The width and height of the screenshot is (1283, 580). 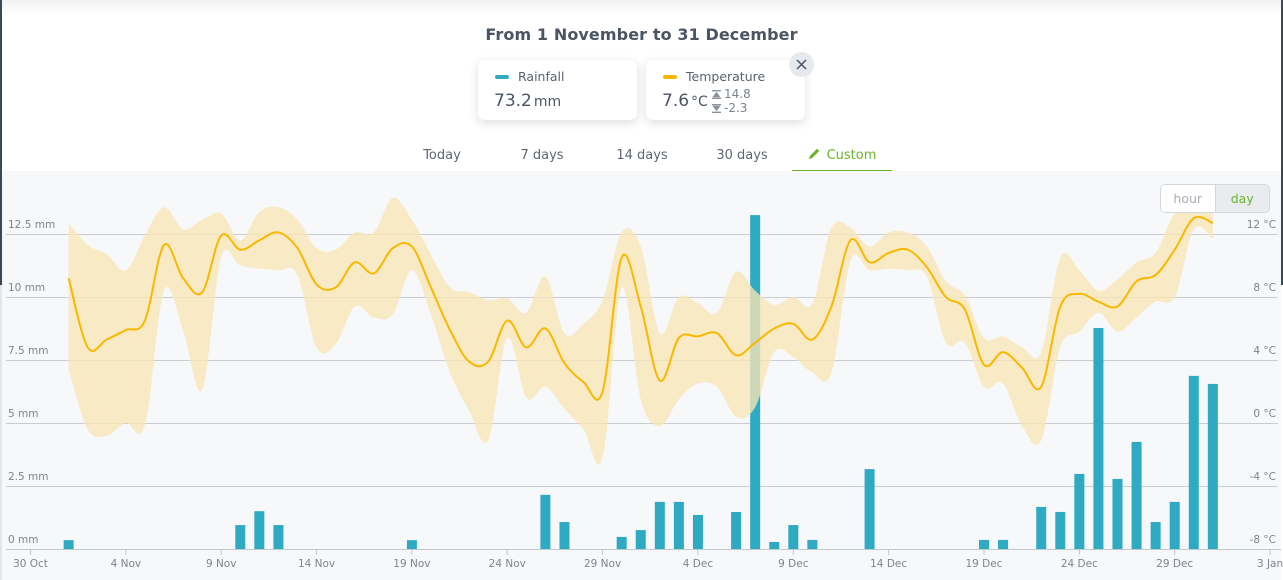 I want to click on x-axis-tick-label: 24 Dec, so click(x=1079, y=564).